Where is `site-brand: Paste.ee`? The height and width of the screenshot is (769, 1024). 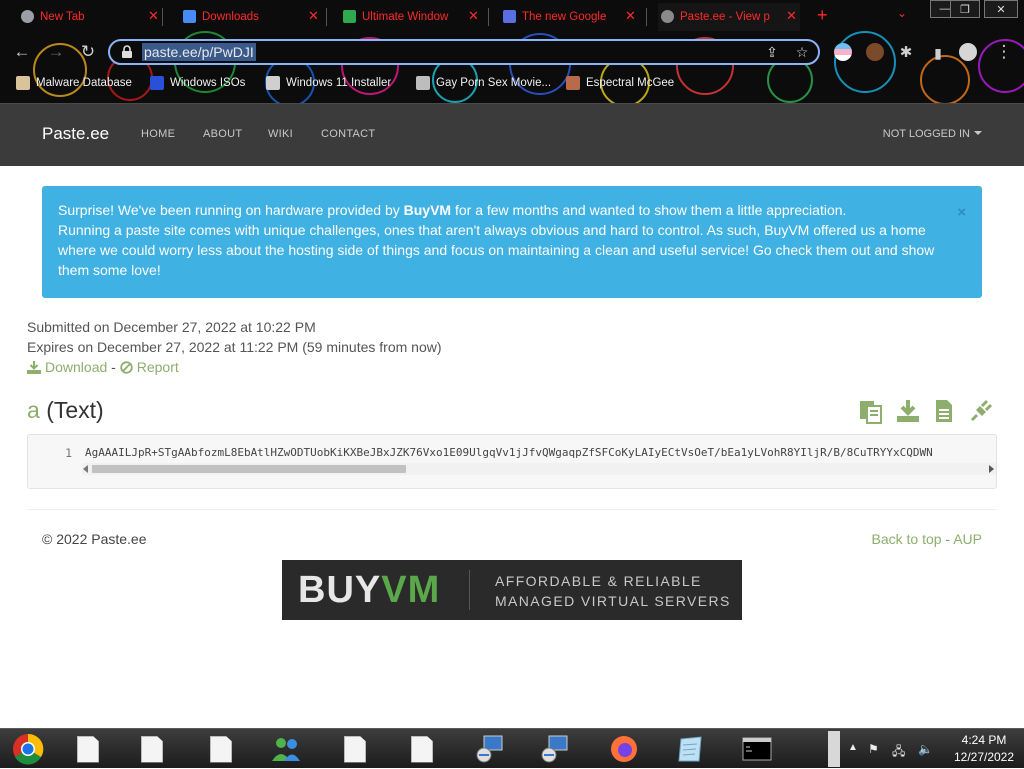 site-brand: Paste.ee is located at coordinates (75, 134).